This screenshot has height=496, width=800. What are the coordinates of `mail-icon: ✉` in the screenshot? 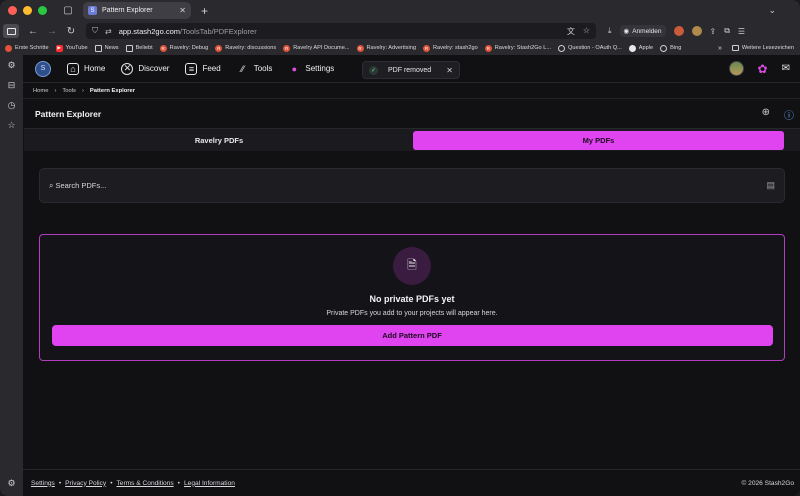 It's located at (786, 68).